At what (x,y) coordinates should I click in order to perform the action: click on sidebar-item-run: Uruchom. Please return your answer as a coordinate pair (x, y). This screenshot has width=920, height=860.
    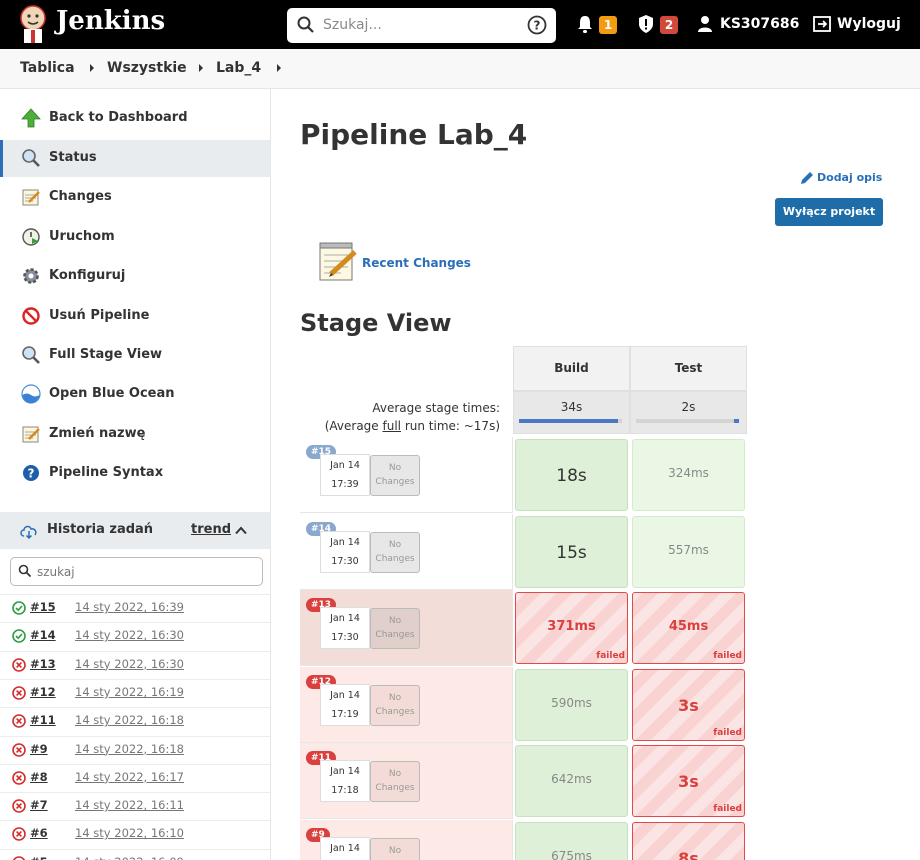
    Looking at the image, I should click on (135, 237).